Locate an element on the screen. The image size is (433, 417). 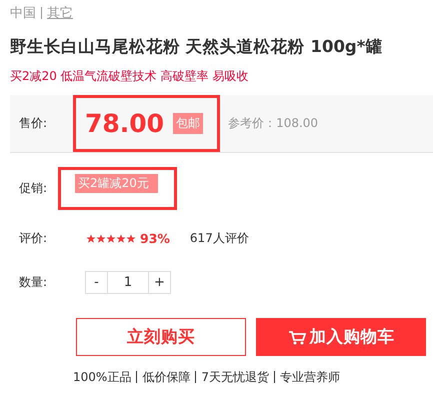
breadcrumb-item: 中国 is located at coordinates (23, 13).